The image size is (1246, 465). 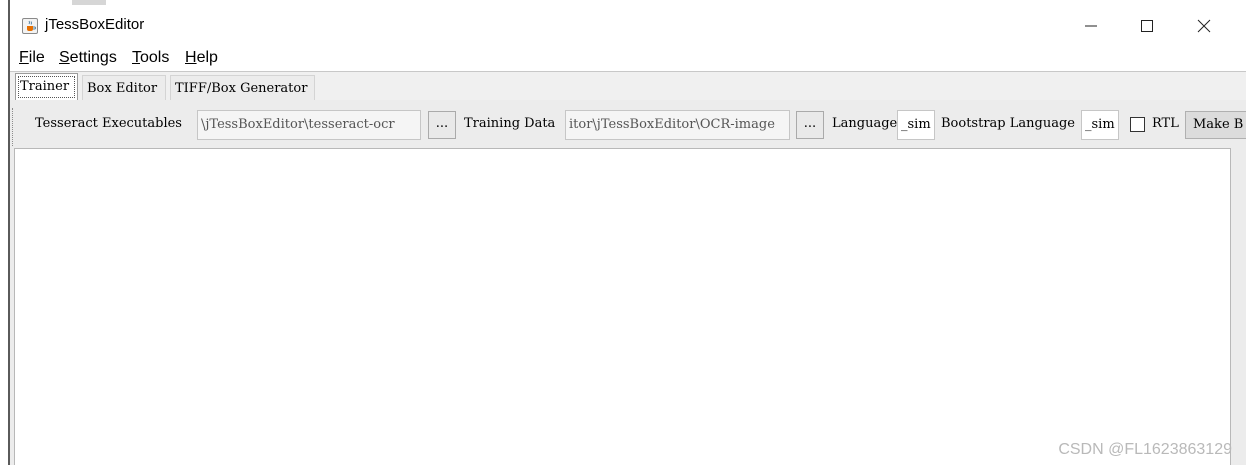 What do you see at coordinates (1215, 125) in the screenshot?
I see `make-box-button: Make B` at bounding box center [1215, 125].